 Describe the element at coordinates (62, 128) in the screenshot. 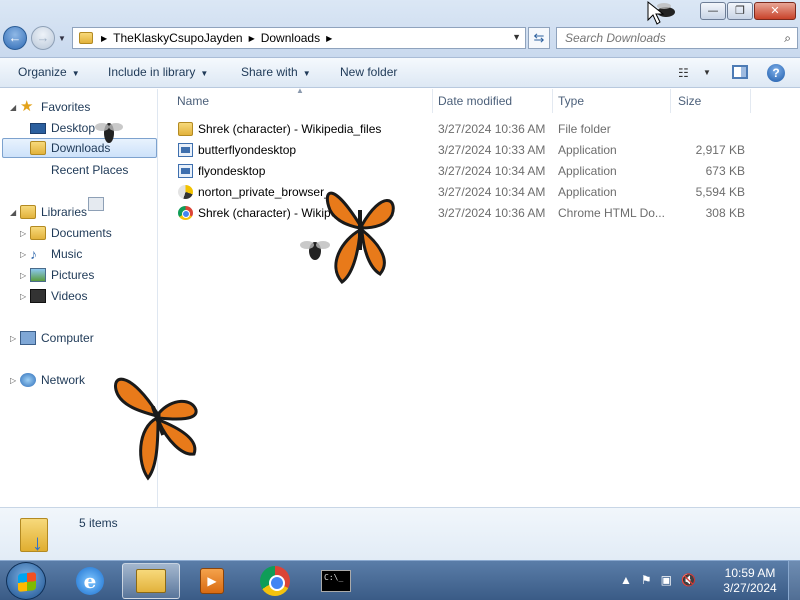

I see `nav-desktop: Desktop` at that location.